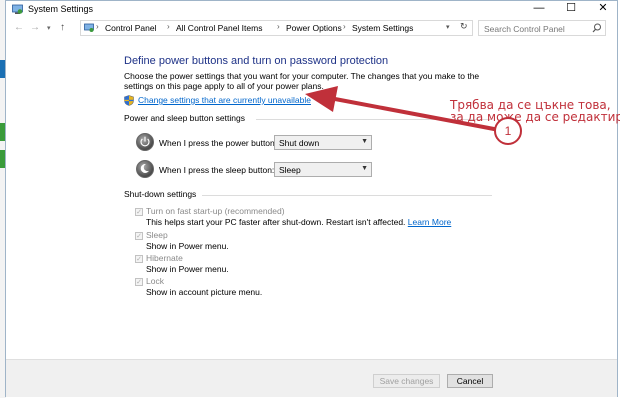 The width and height of the screenshot is (620, 398). Describe the element at coordinates (139, 282) in the screenshot. I see `lock-checkbox: ✓` at that location.